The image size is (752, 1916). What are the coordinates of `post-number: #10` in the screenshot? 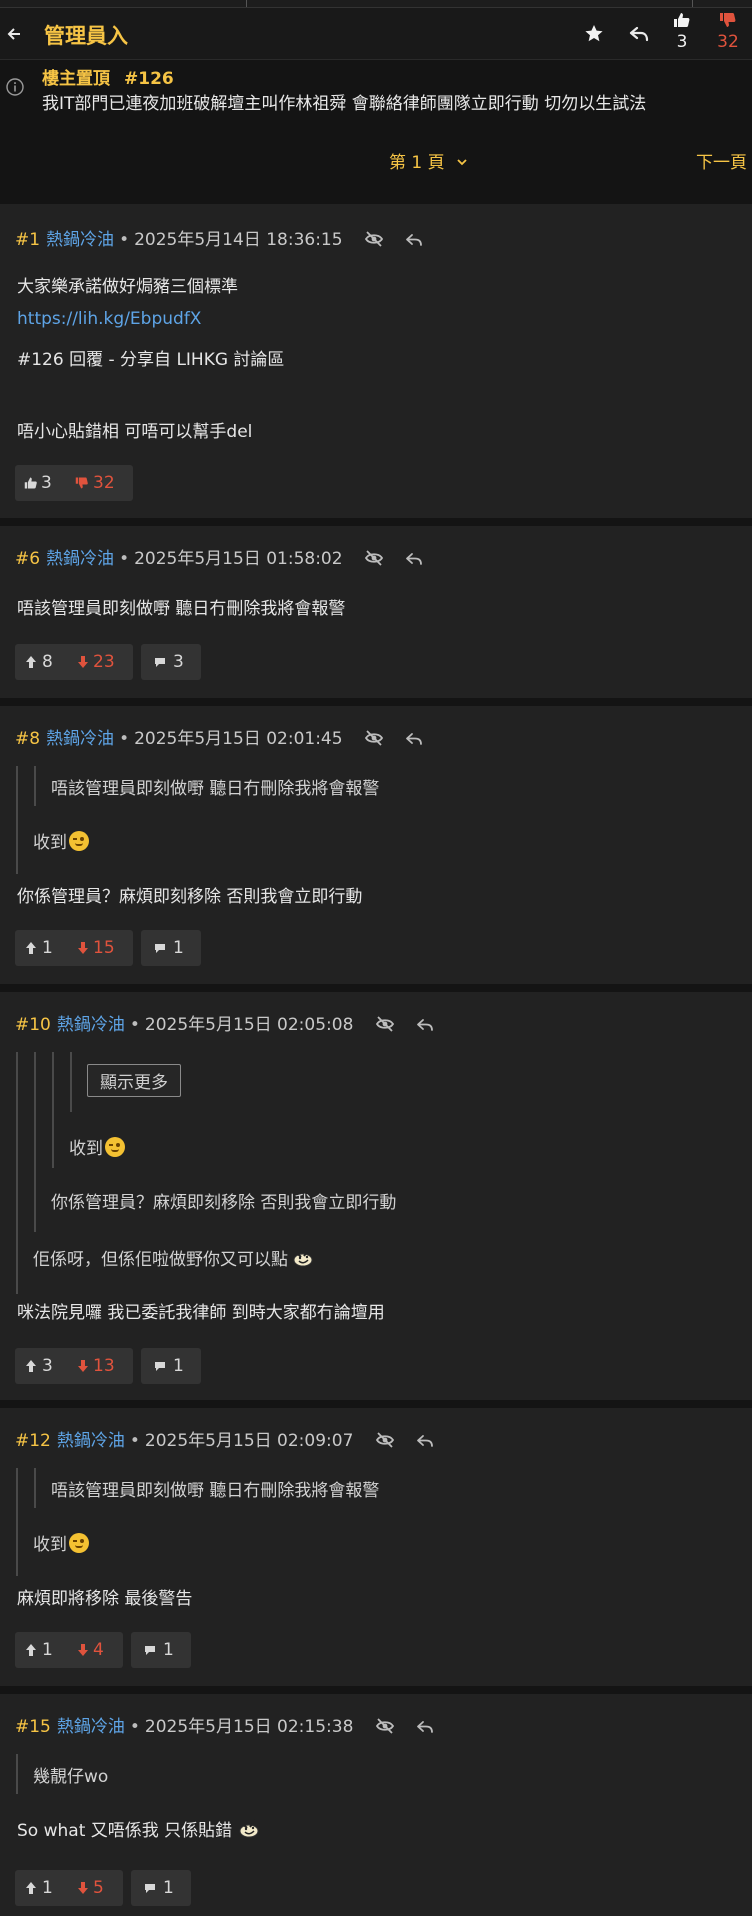 It's located at (33, 1025).